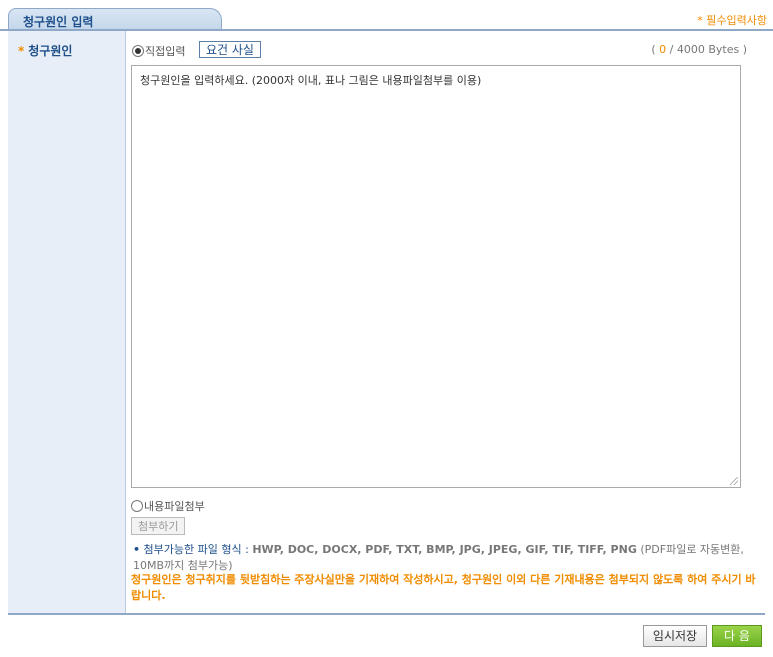 Image resolution: width=773 pixels, height=657 pixels. What do you see at coordinates (671, 49) in the screenshot?
I see `byte-counter-sep: /` at bounding box center [671, 49].